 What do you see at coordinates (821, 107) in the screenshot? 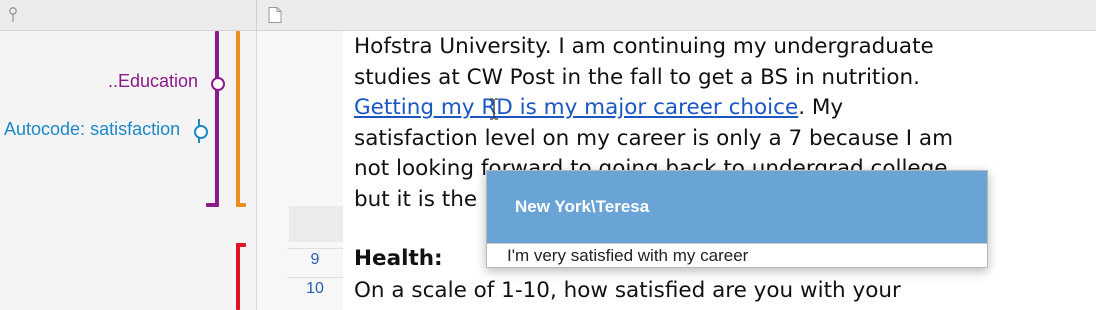
I see `text-after-link: . My` at bounding box center [821, 107].